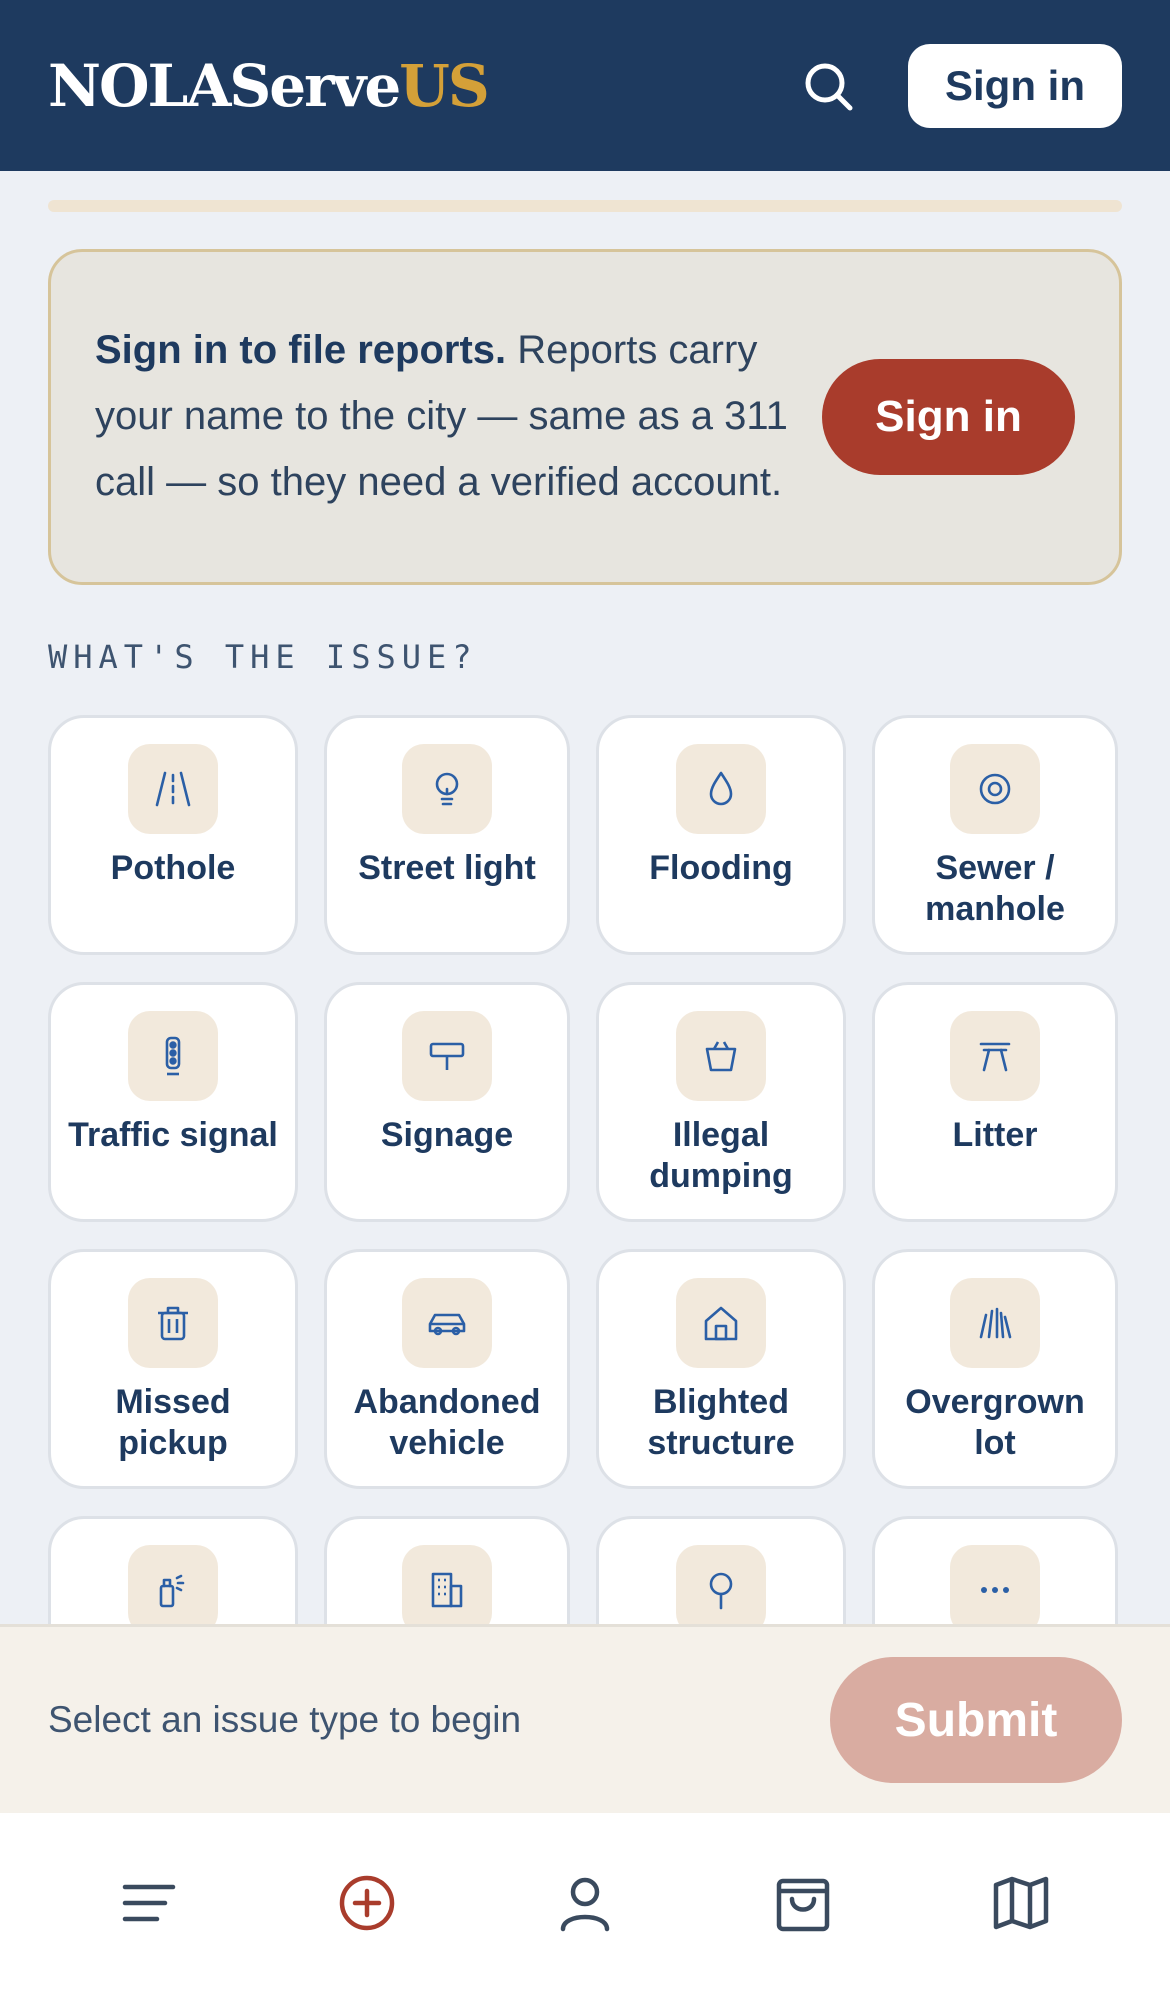 The width and height of the screenshot is (1170, 1992). What do you see at coordinates (447, 835) in the screenshot?
I see `issue-card-street-light: Street light` at bounding box center [447, 835].